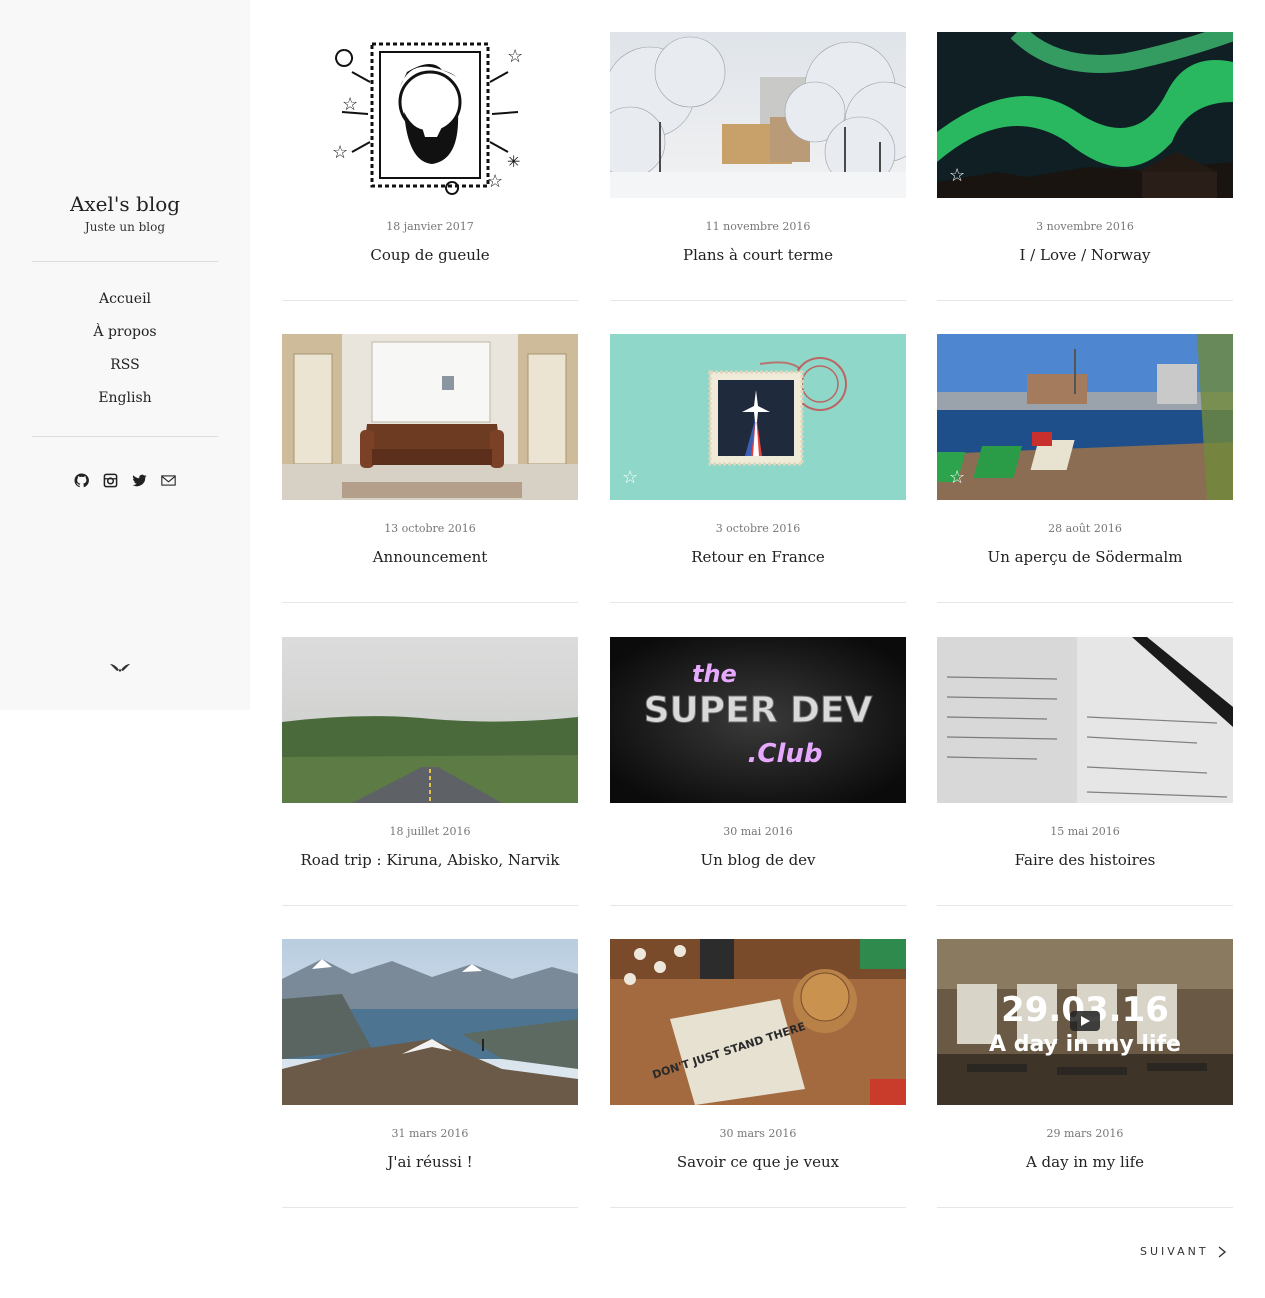  What do you see at coordinates (125, 305) in the screenshot?
I see `nav-link-accueil: Accueil` at bounding box center [125, 305].